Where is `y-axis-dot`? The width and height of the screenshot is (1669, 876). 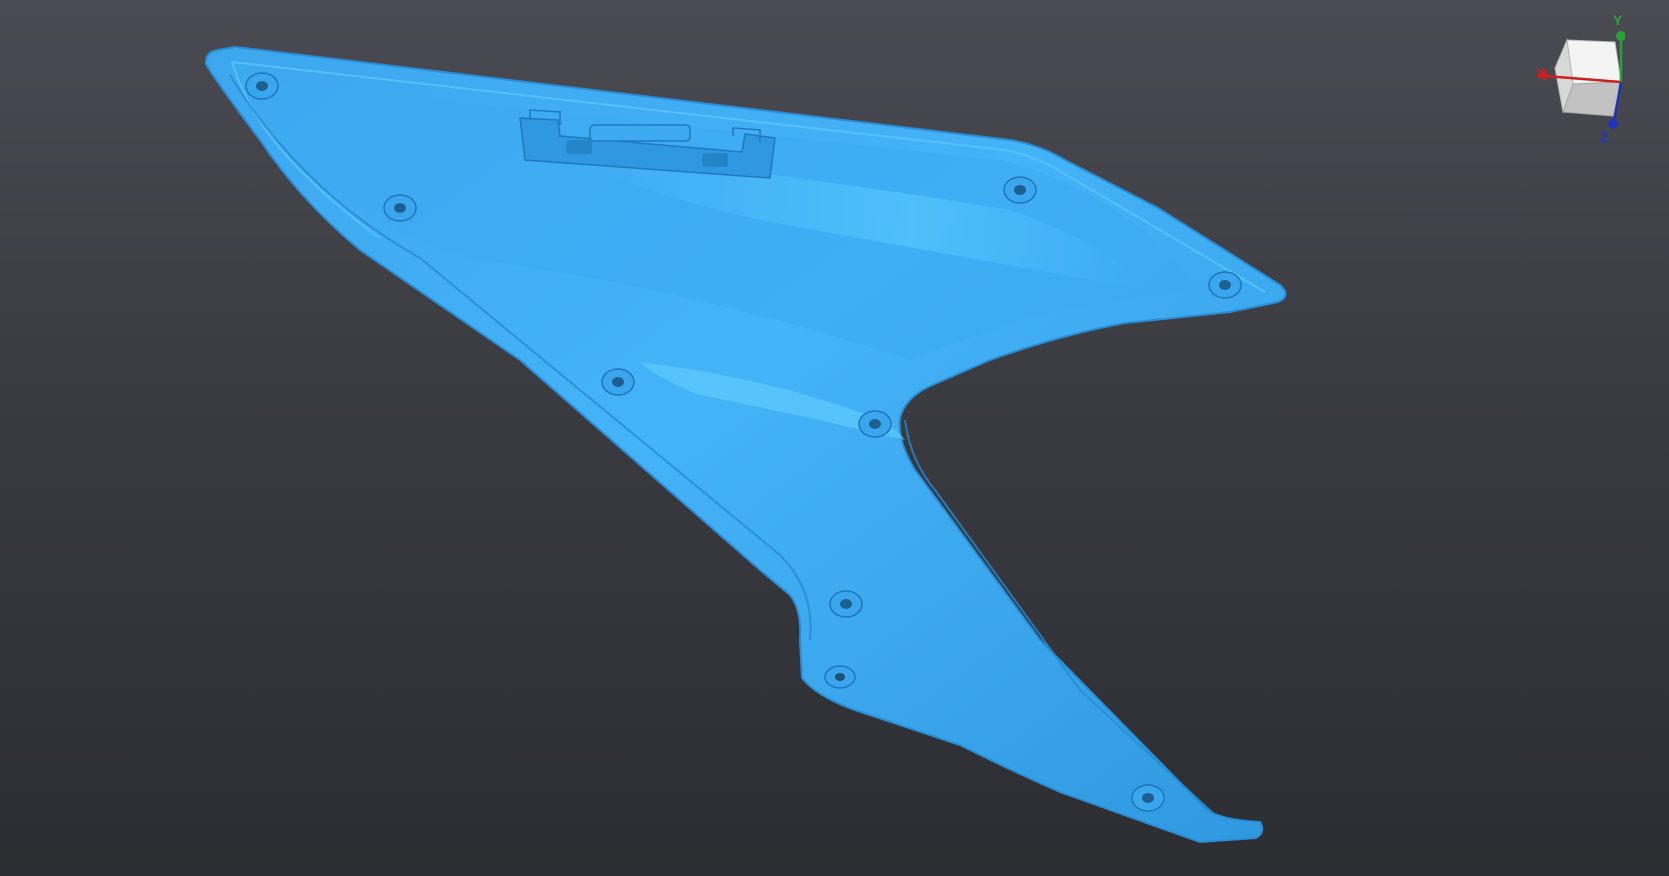
y-axis-dot is located at coordinates (1620, 36).